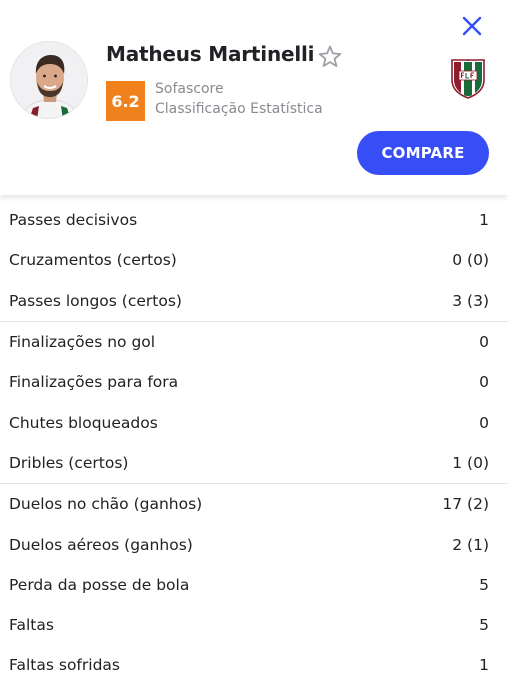 The width and height of the screenshot is (508, 680). Describe the element at coordinates (254, 422) in the screenshot. I see `stat-row: Chutes bloqueados 0` at that location.